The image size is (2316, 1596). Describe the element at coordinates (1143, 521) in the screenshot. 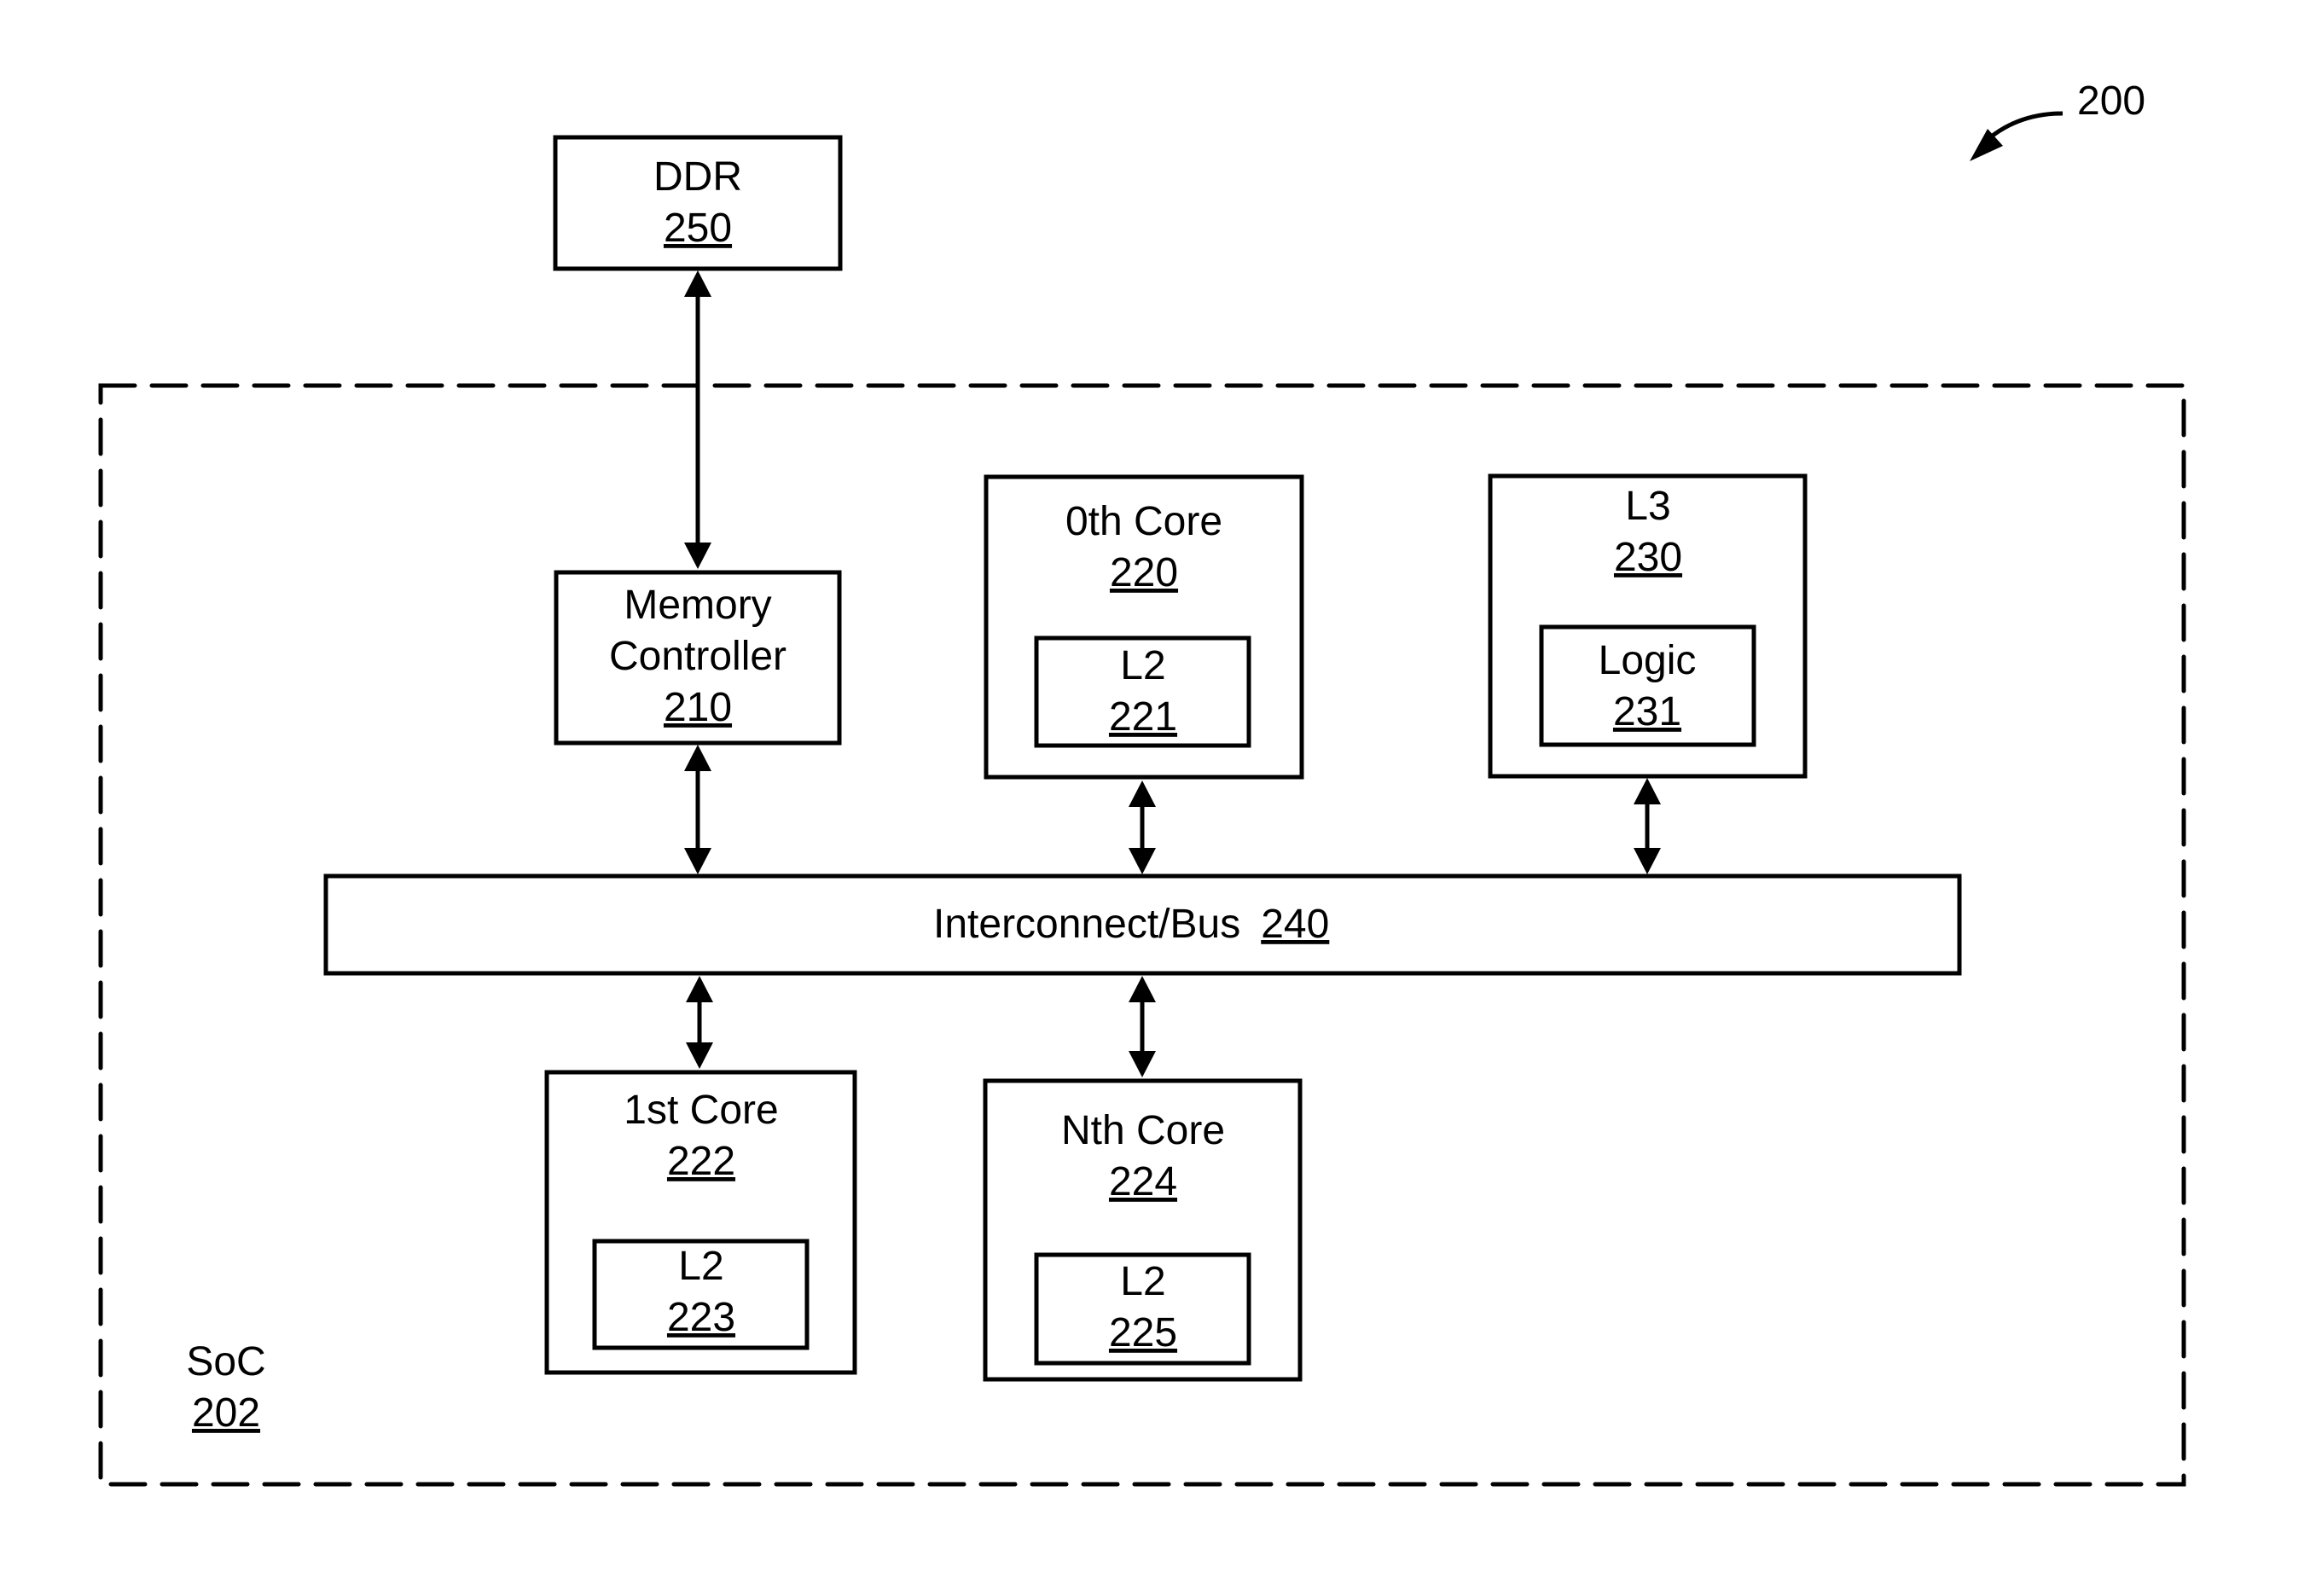

I see `core0-name: 0th Core` at that location.